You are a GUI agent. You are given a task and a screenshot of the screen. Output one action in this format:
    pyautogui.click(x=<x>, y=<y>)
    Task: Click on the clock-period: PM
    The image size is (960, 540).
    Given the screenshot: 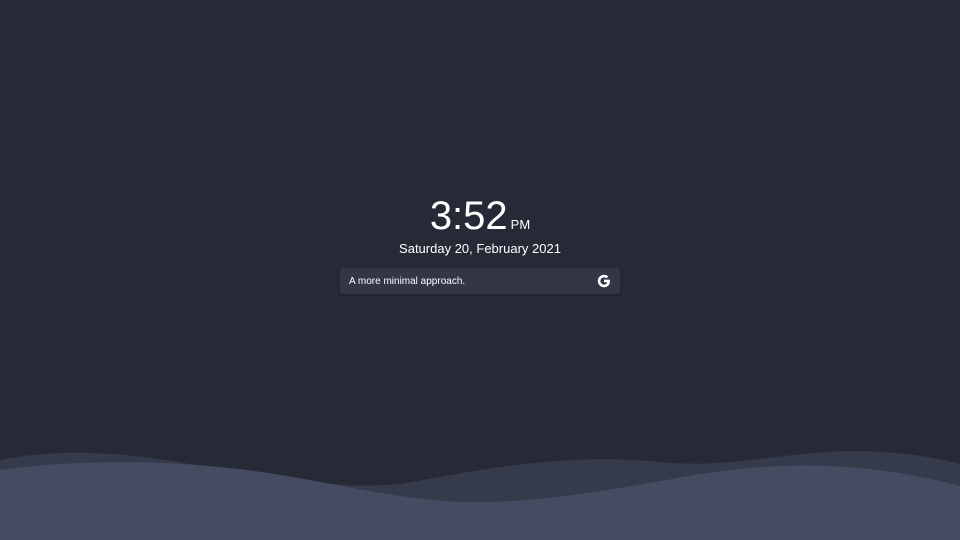 What is the action you would take?
    pyautogui.click(x=520, y=224)
    